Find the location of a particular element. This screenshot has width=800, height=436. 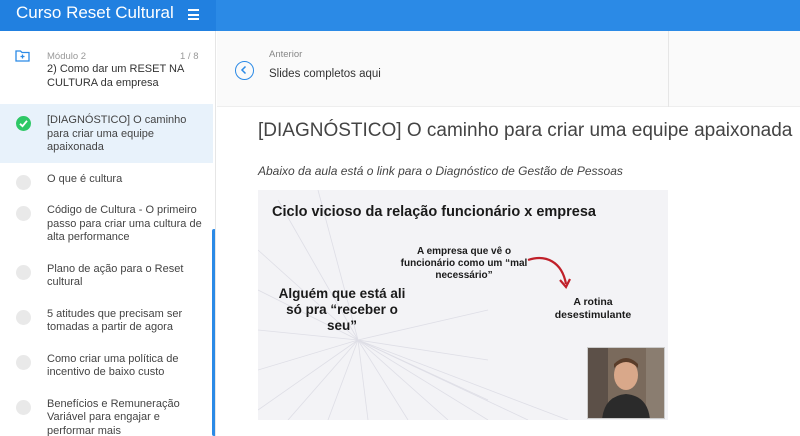

lesson-item: Plano de ação para o Reset cultural is located at coordinates (106, 275).